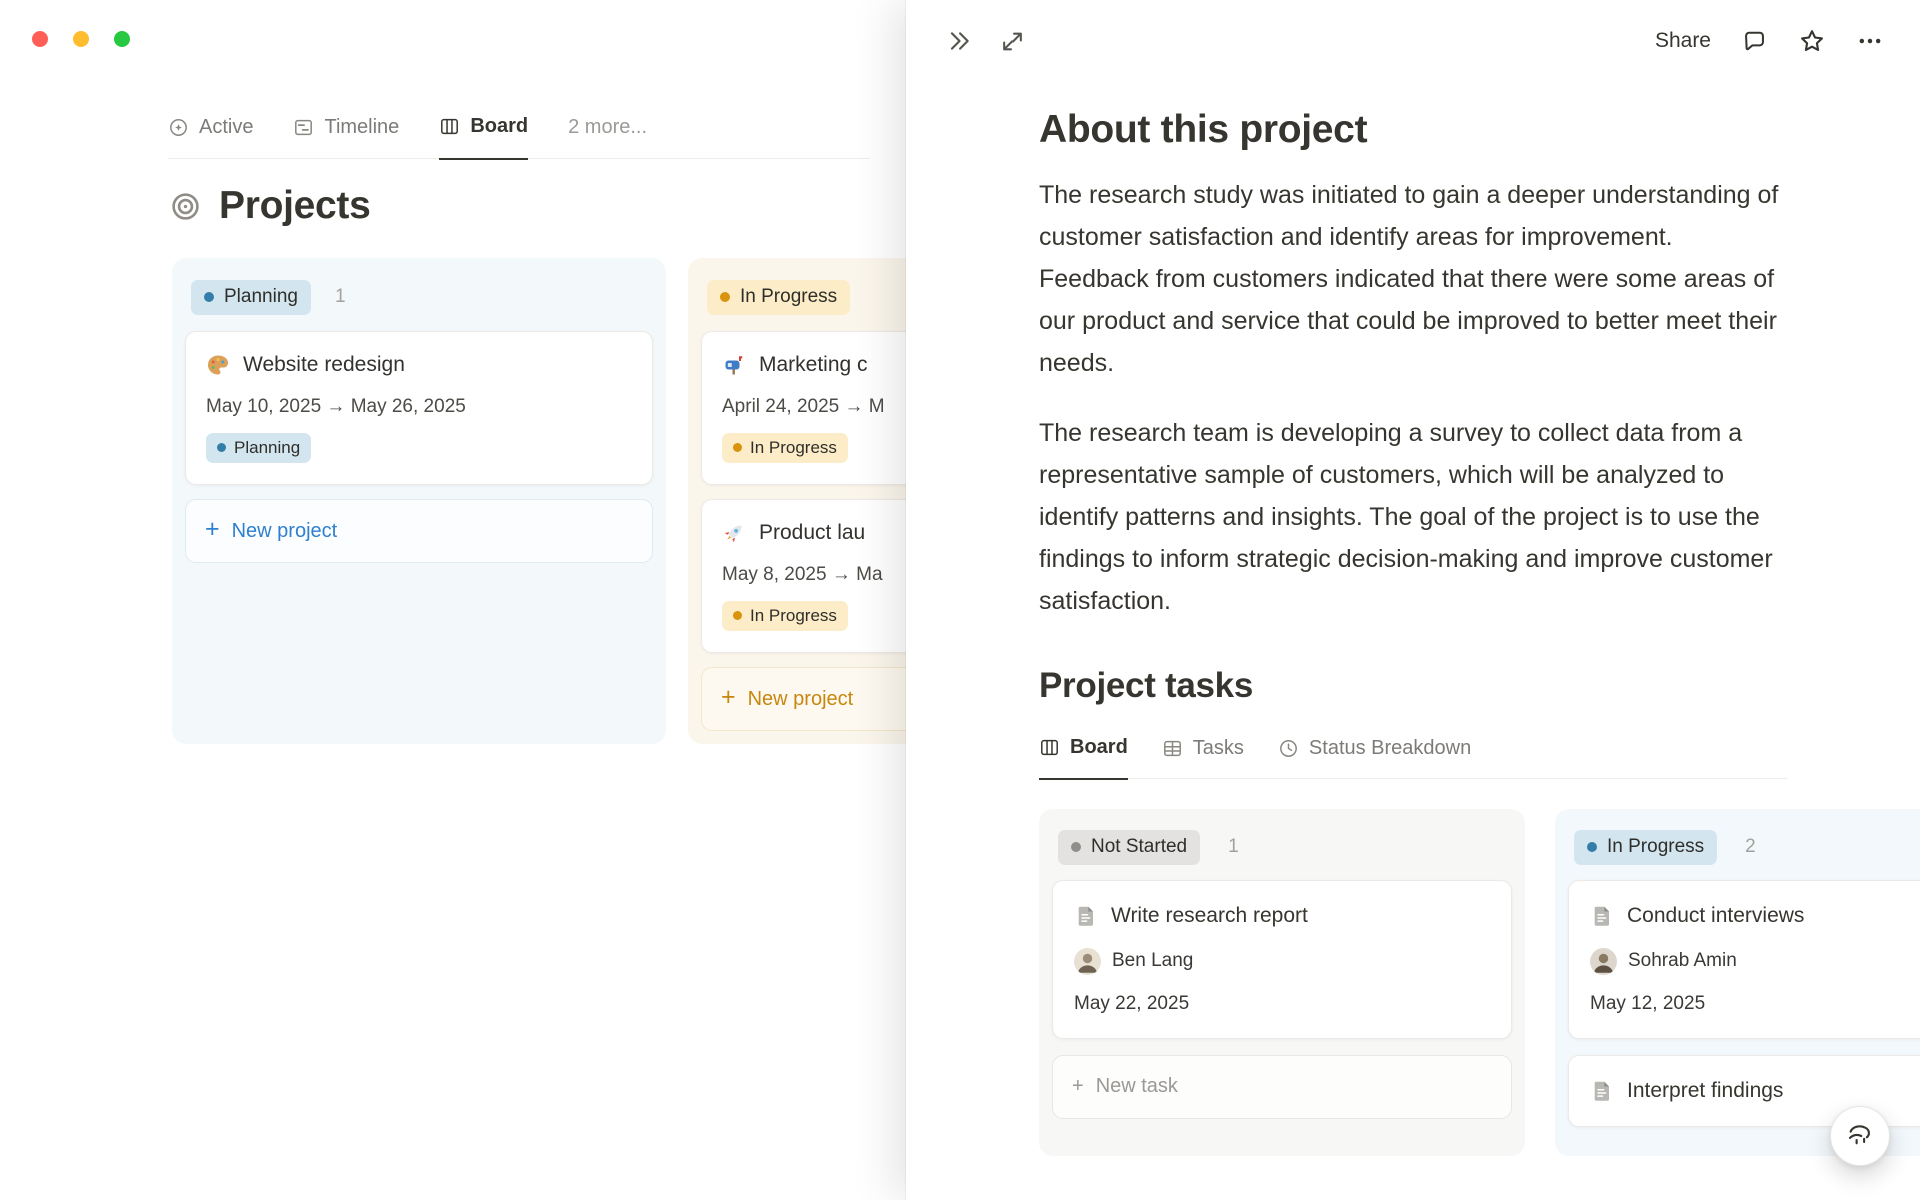 This screenshot has height=1200, width=1920. What do you see at coordinates (499, 126) in the screenshot?
I see `view-tab-label: Board` at bounding box center [499, 126].